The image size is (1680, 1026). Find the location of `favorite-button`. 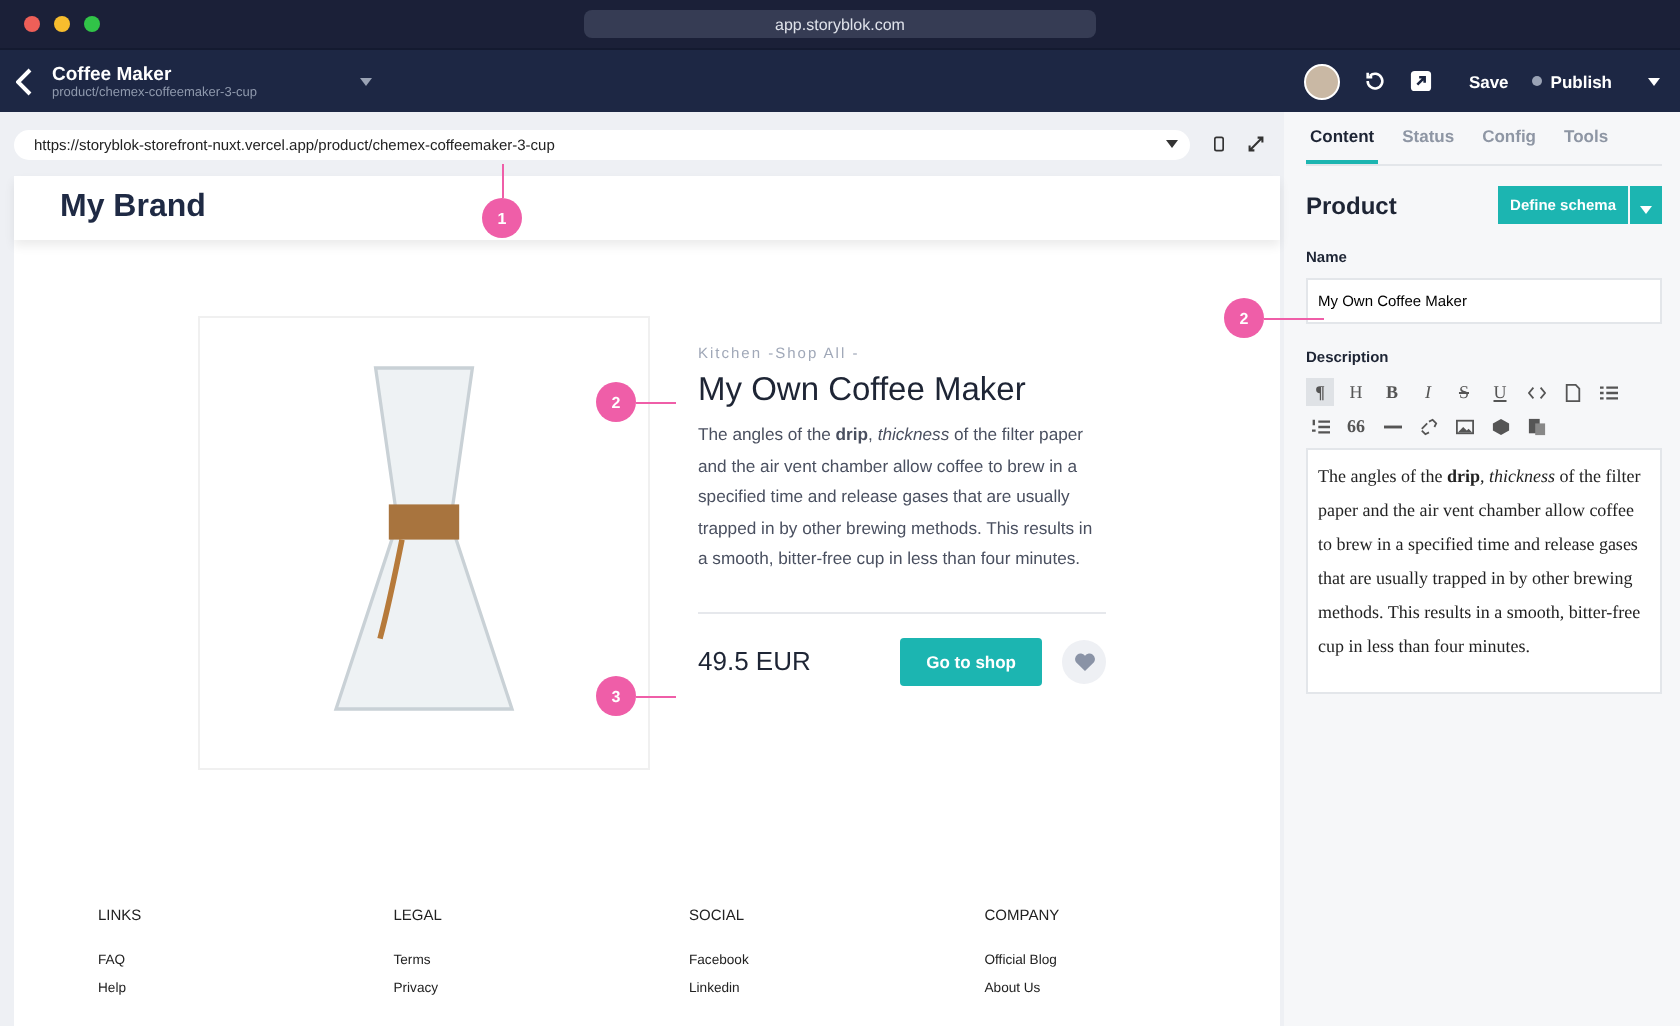

favorite-button is located at coordinates (1084, 661).